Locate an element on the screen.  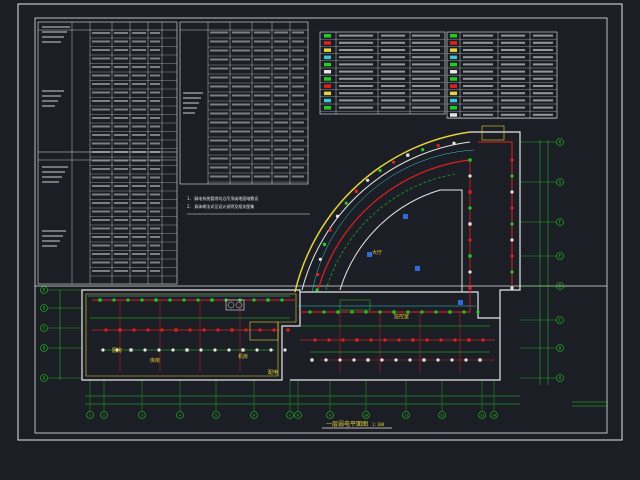
room-label-2: 机房 is located at coordinates (243, 356).